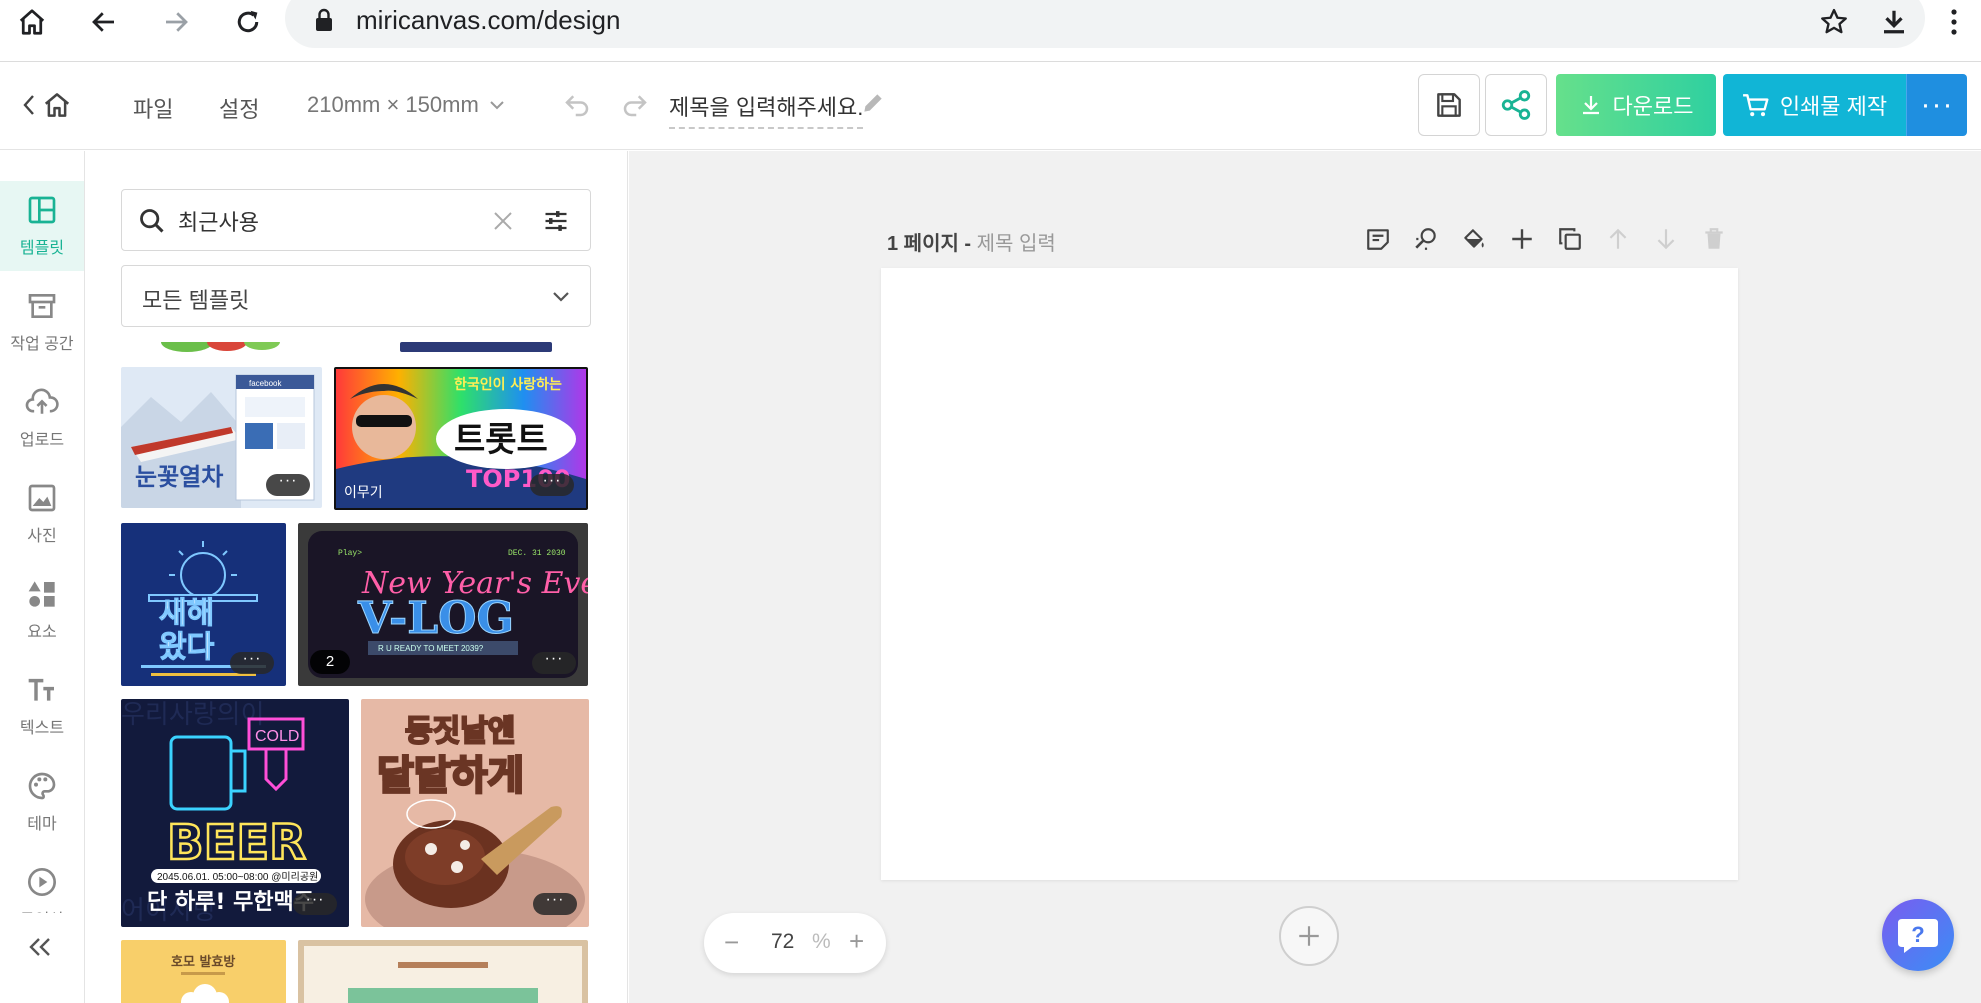 This screenshot has height=1003, width=1981. What do you see at coordinates (42, 514) in the screenshot?
I see `sidebar-item-photos: 사진` at bounding box center [42, 514].